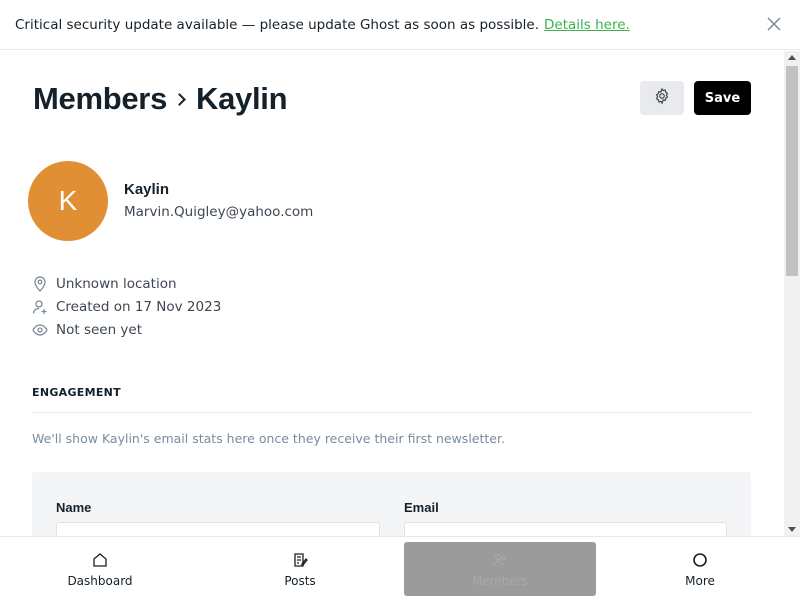 The height and width of the screenshot is (601, 800). I want to click on location-row: Unknown location, so click(104, 284).